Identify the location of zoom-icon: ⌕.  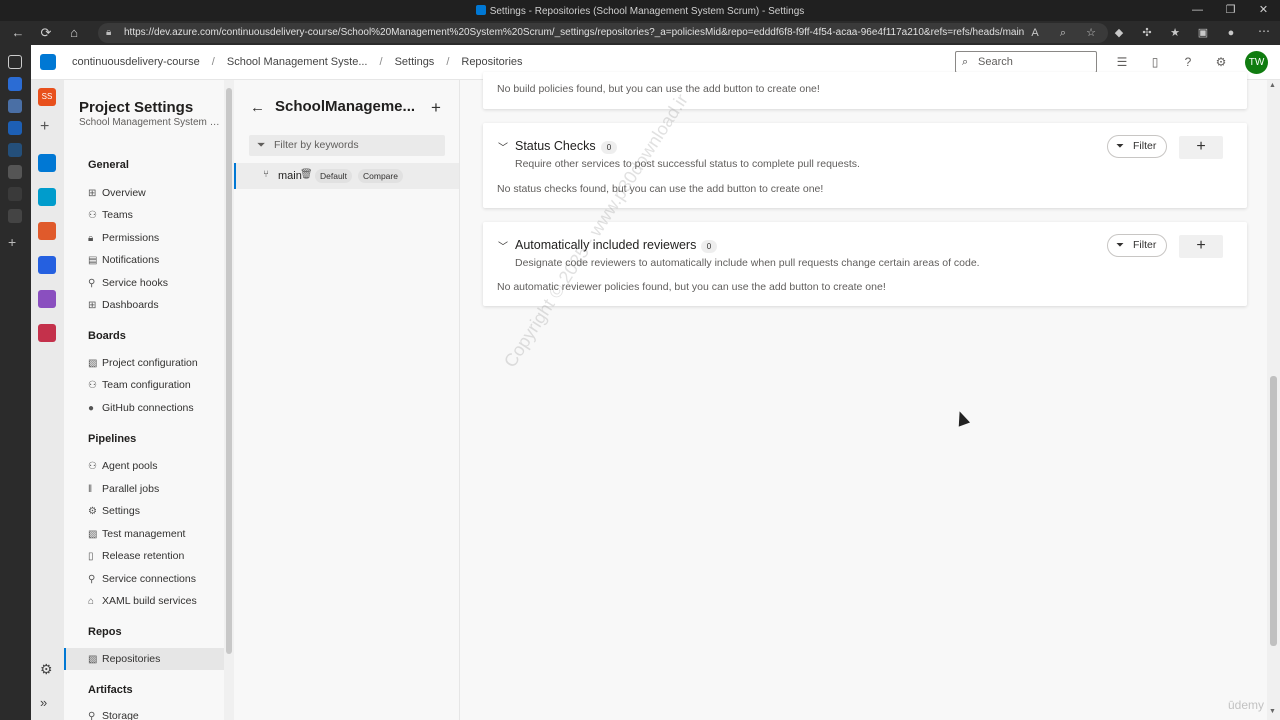
(1063, 33).